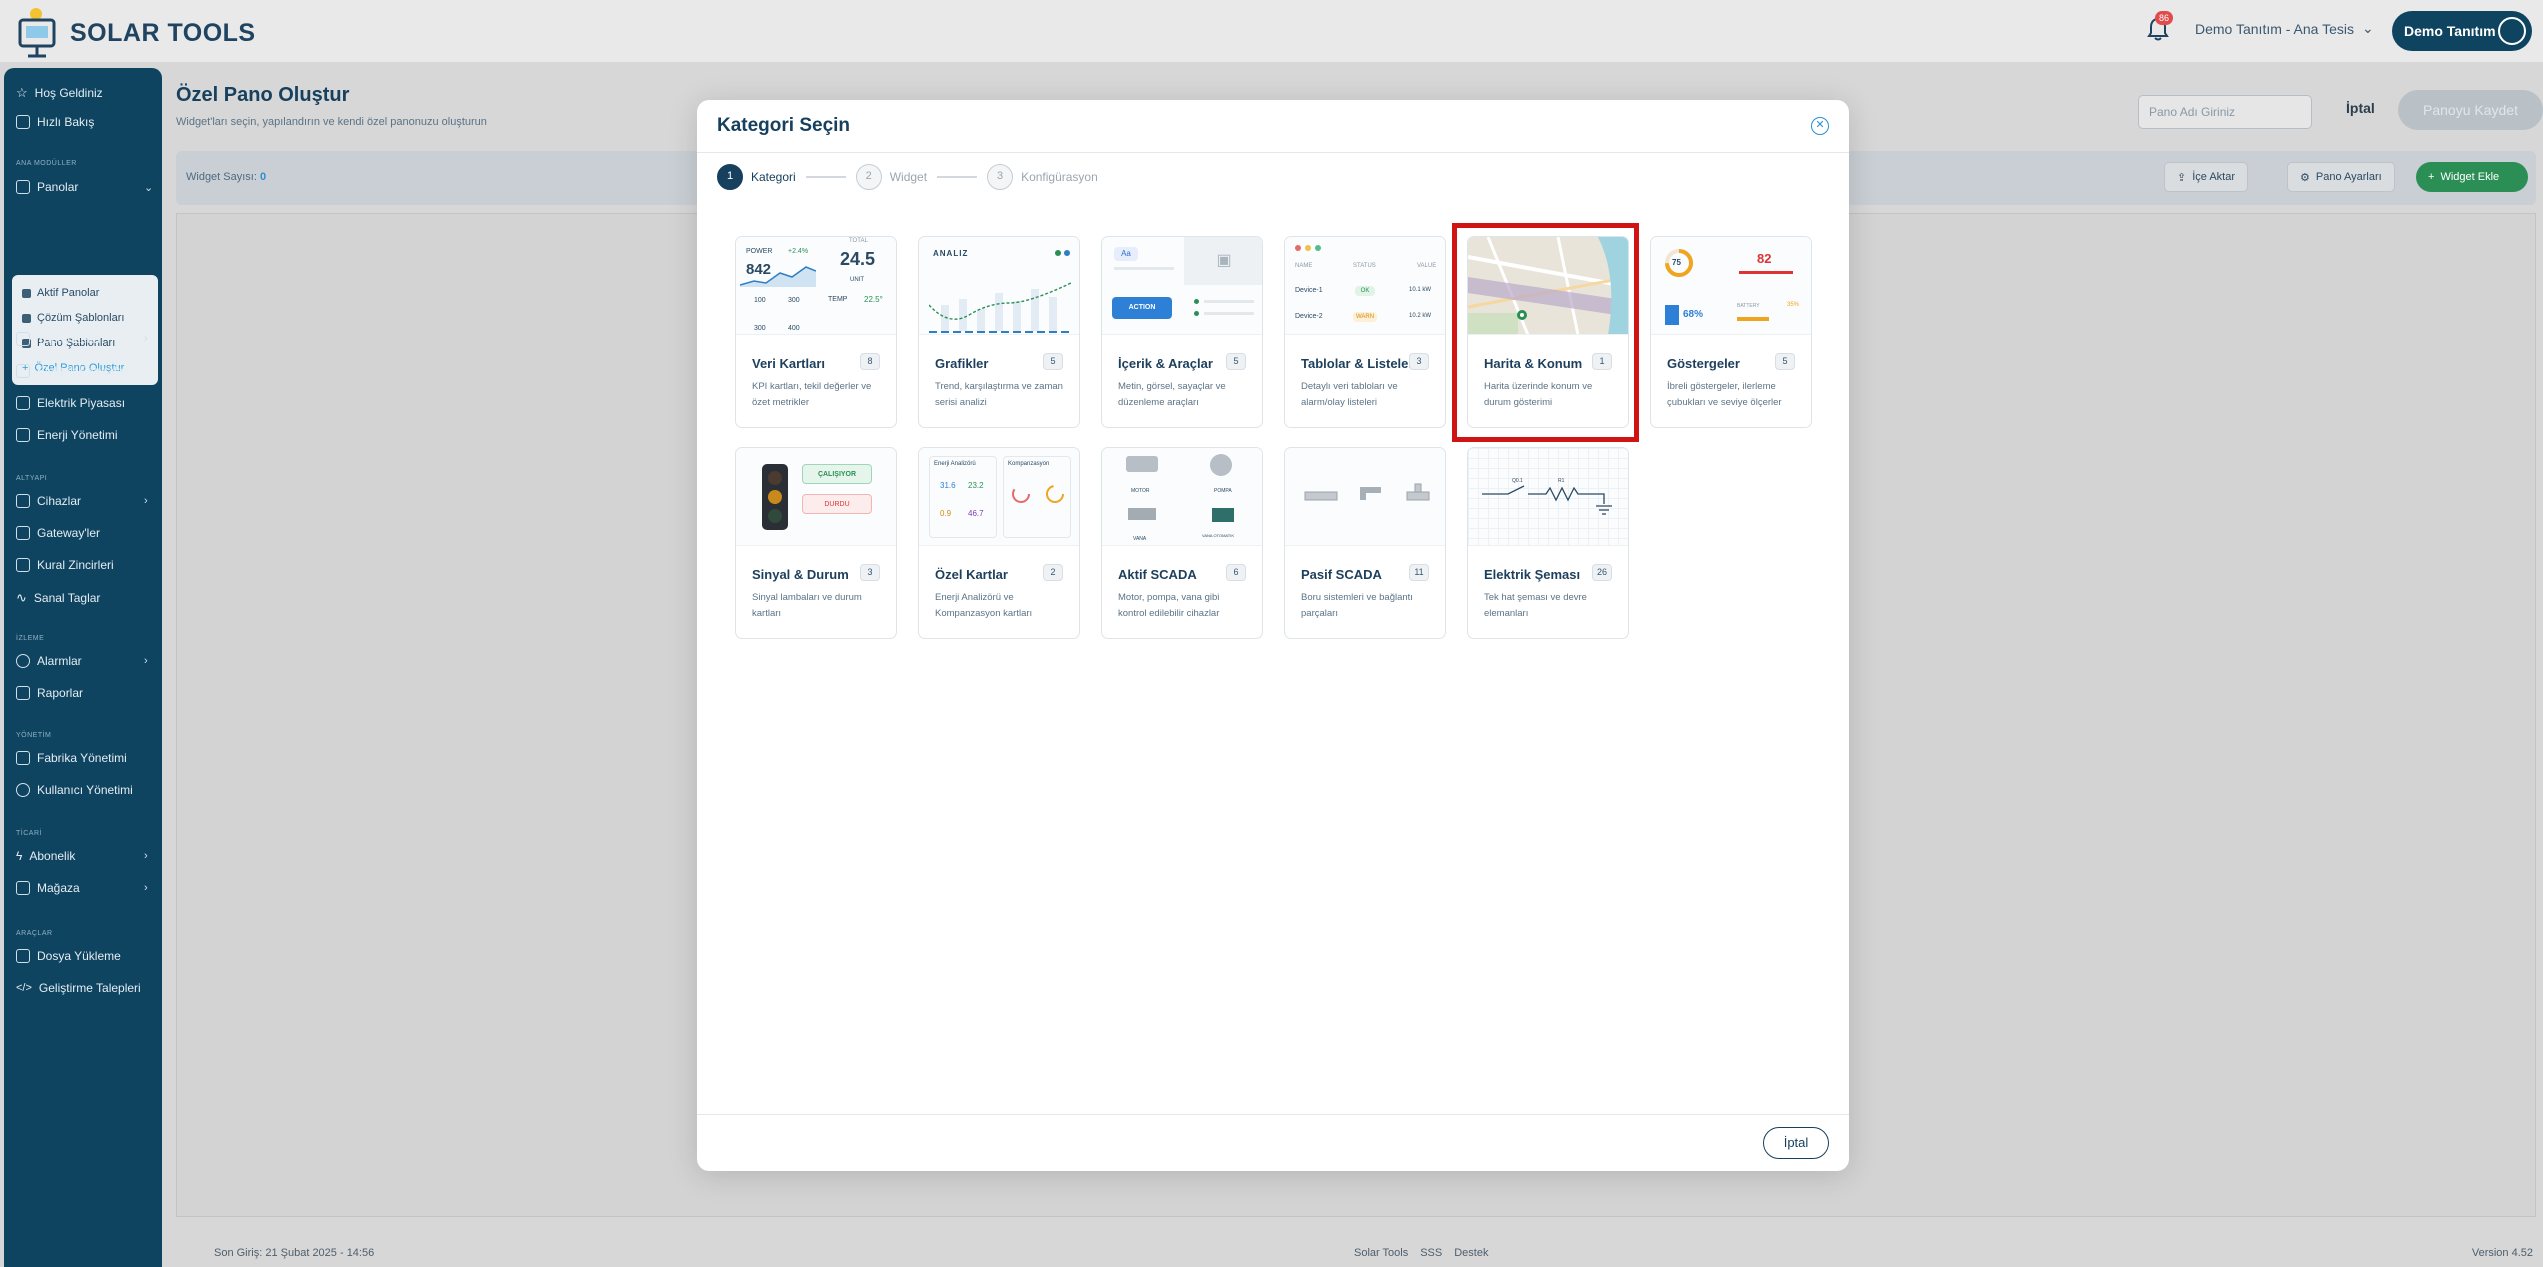 This screenshot has height=1267, width=2543. I want to click on sidebar-item-elektrik-piyasasi: Elektrik Piyasası, so click(70, 403).